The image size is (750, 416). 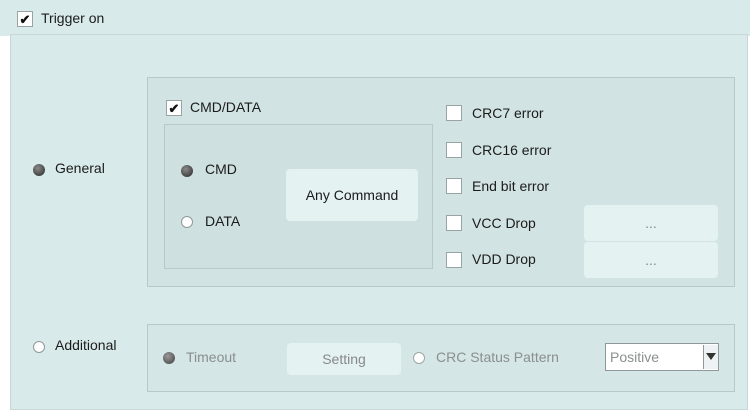 What do you see at coordinates (223, 221) in the screenshot?
I see `data-label: DATA` at bounding box center [223, 221].